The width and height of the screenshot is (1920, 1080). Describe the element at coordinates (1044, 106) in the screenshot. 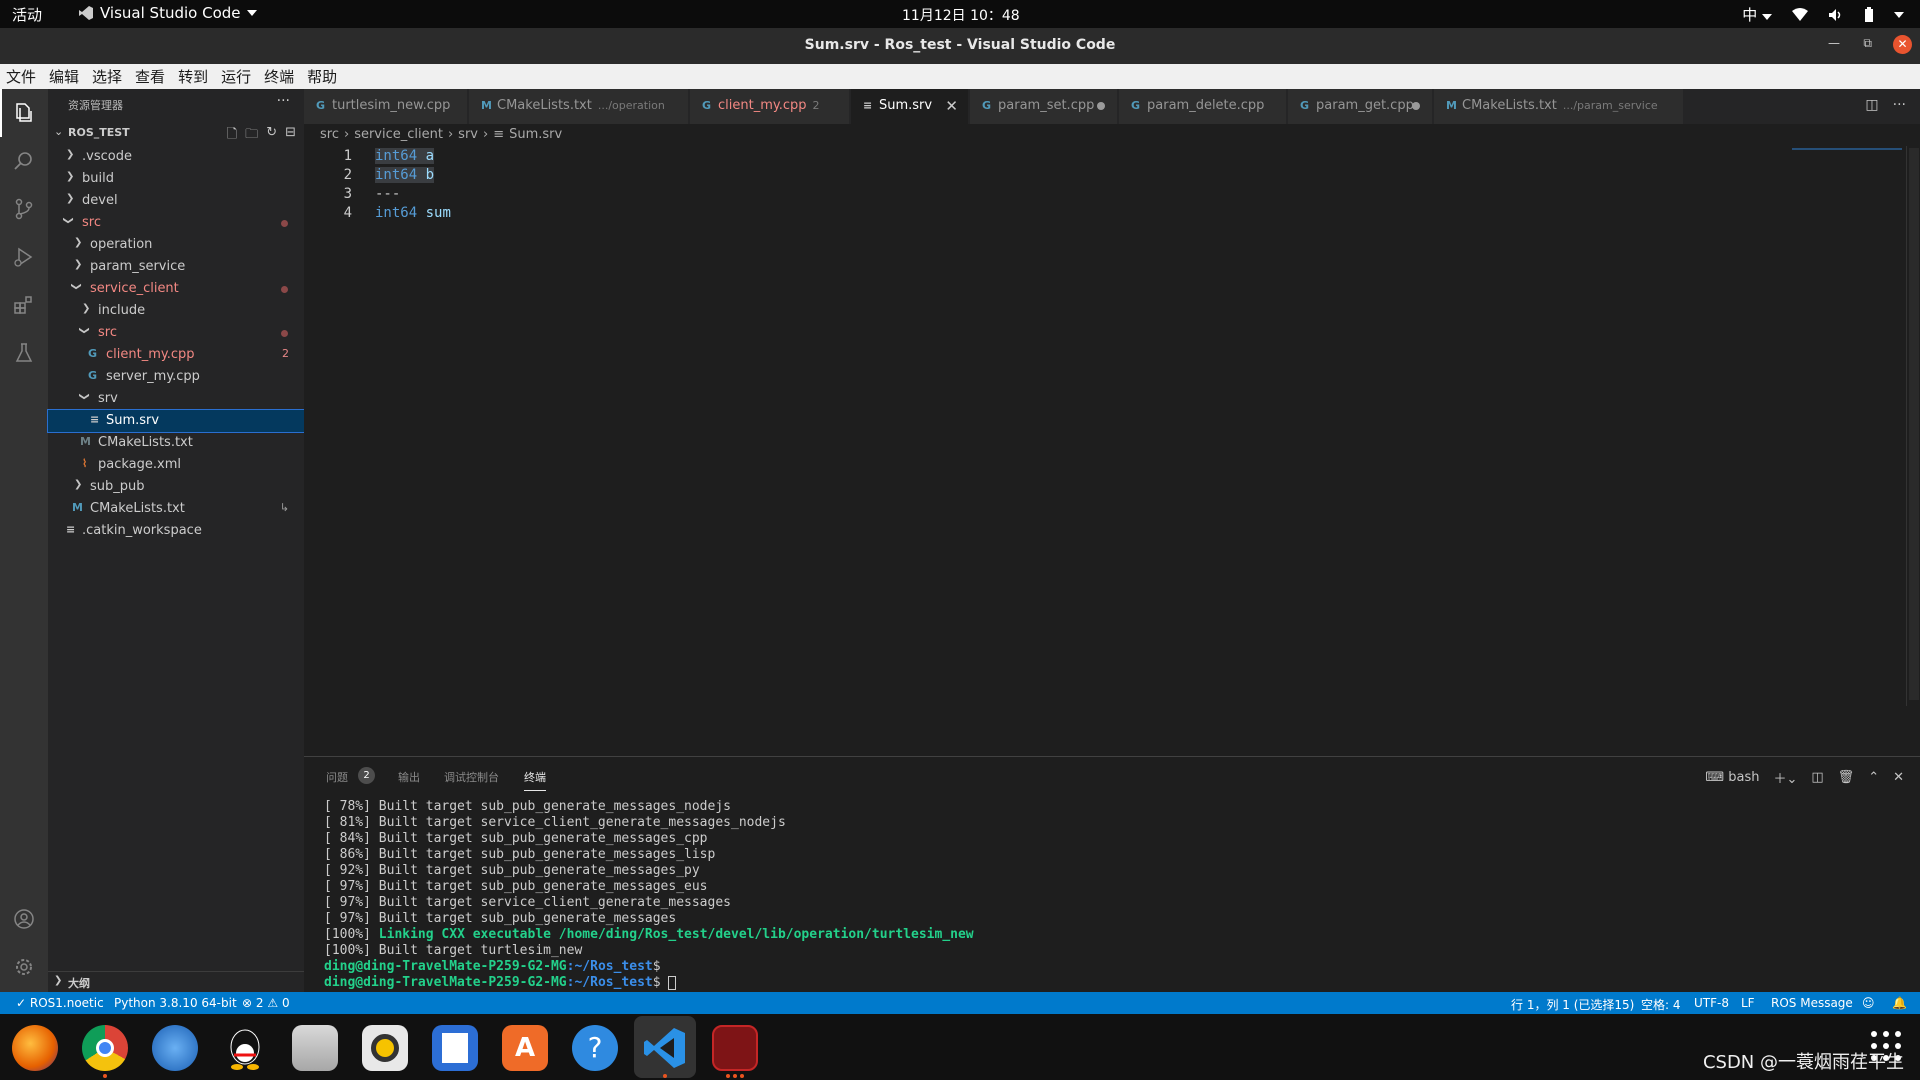

I see `tab-param-set: G param_set.cpp` at that location.